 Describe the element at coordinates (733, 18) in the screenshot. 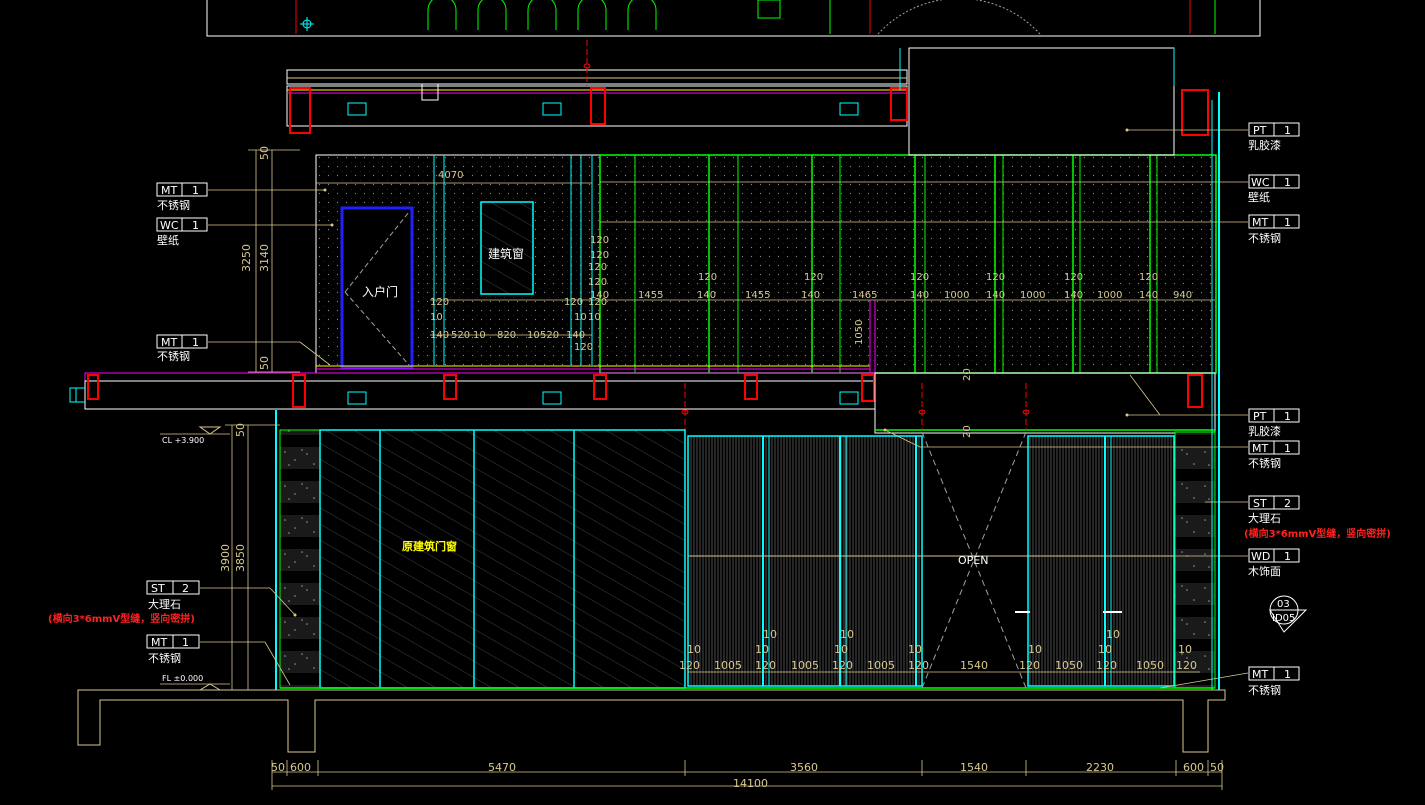

I see `top-plan-strip` at that location.